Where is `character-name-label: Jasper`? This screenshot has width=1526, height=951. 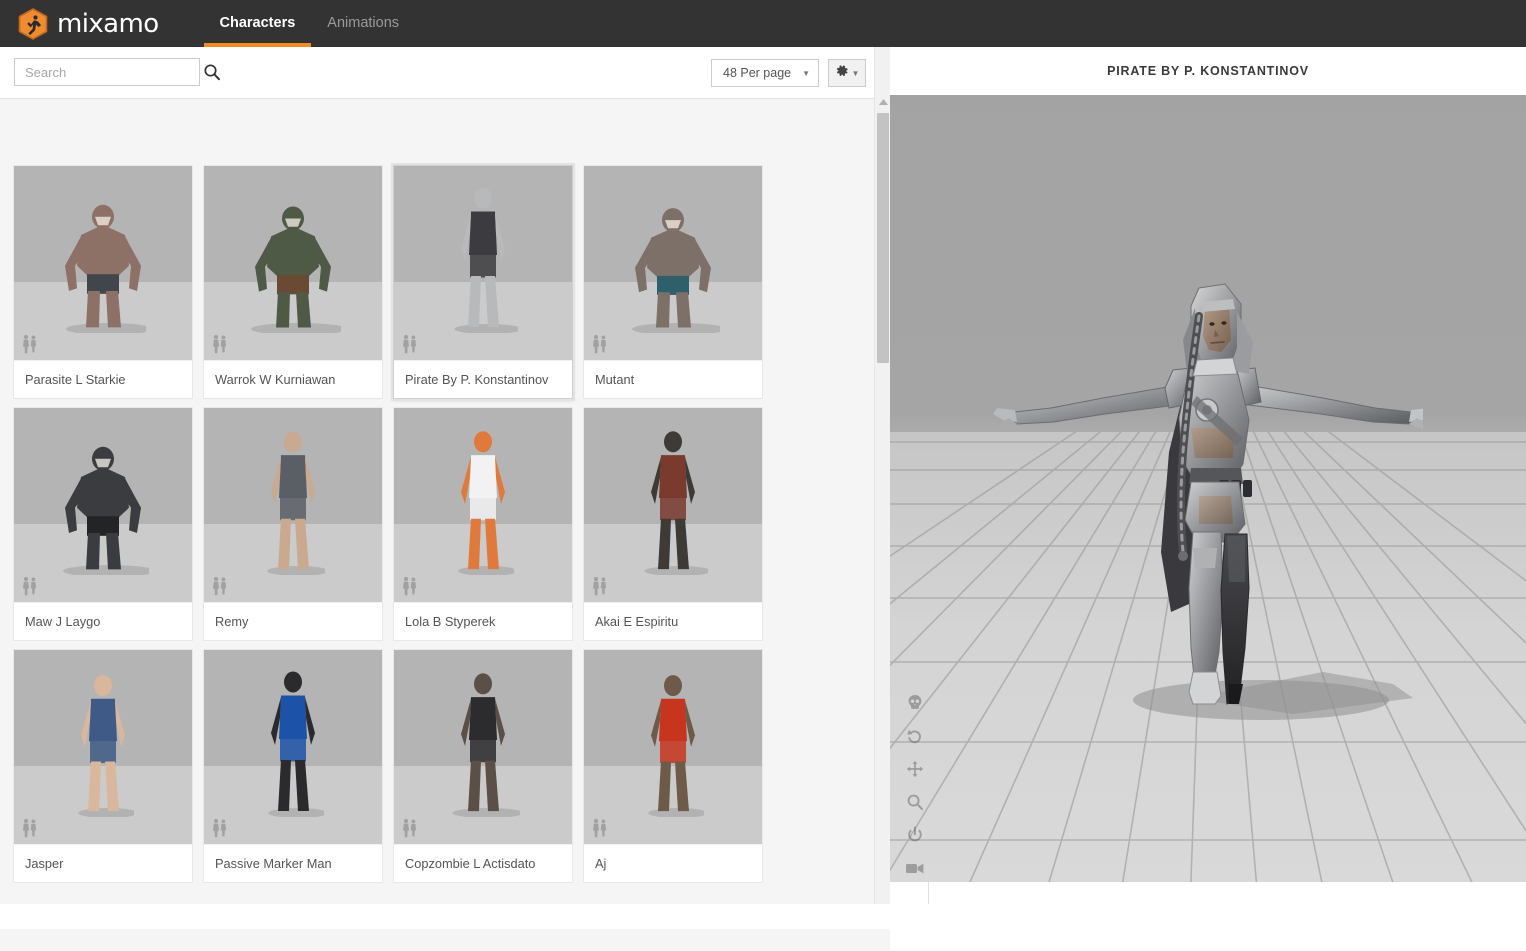
character-name-label: Jasper is located at coordinates (103, 863).